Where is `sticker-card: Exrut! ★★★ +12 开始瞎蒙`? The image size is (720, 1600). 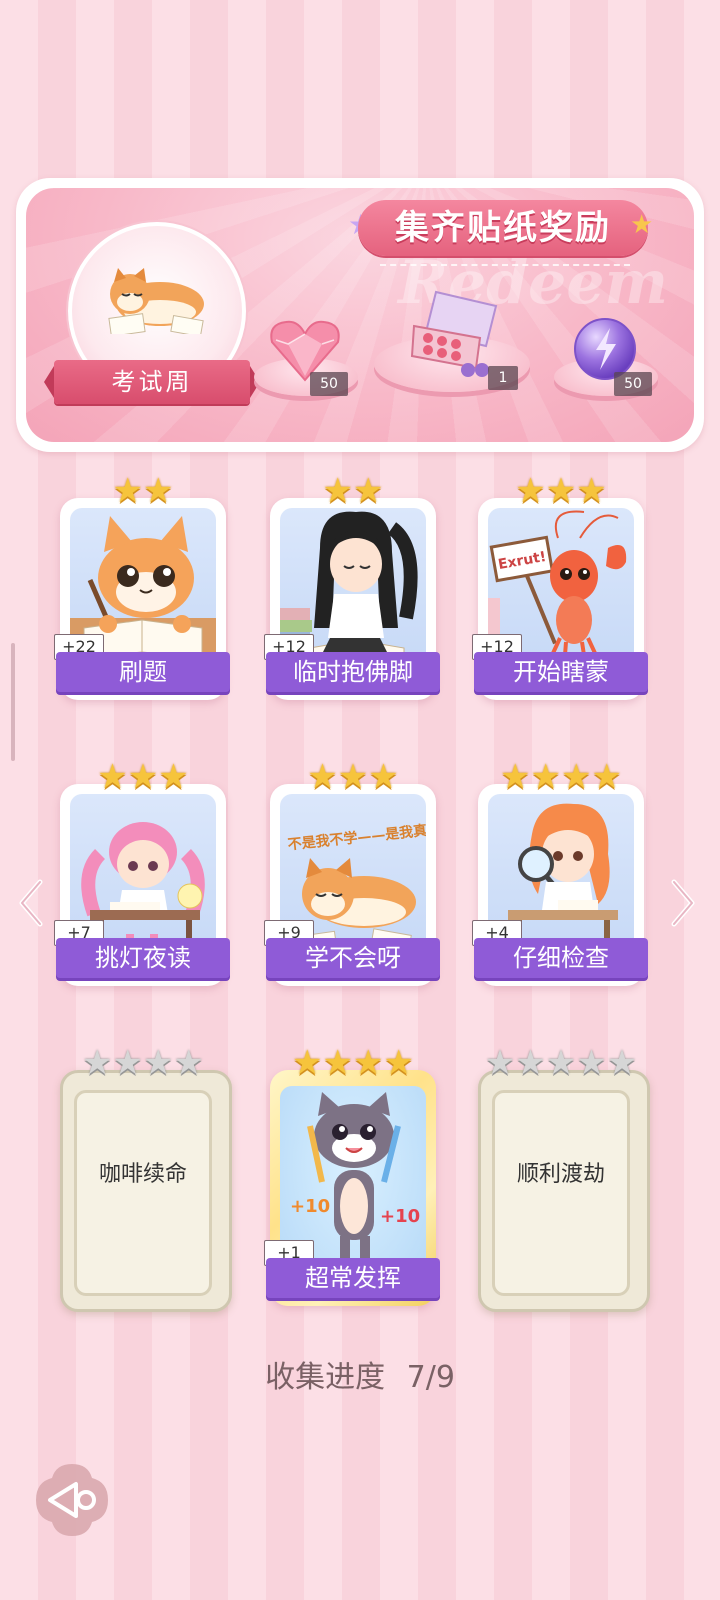 sticker-card: Exrut! ★★★ +12 开始瞎蒙 is located at coordinates (560, 585).